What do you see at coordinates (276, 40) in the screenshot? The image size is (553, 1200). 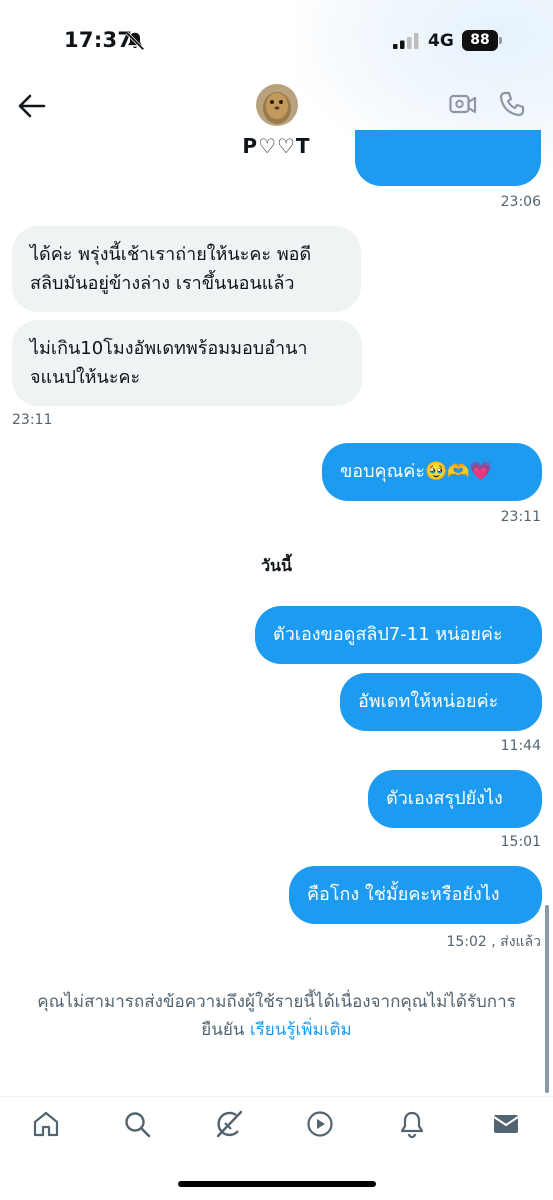 I see `status-bar: 17:37 4G 88` at bounding box center [276, 40].